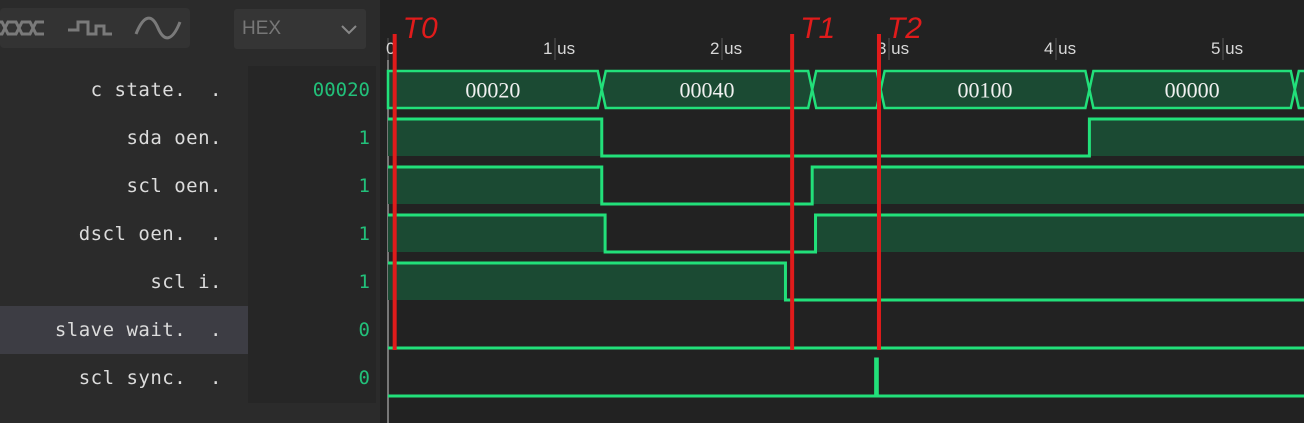 The width and height of the screenshot is (1304, 423). Describe the element at coordinates (846, 377) in the screenshot. I see `digital-wave` at that location.